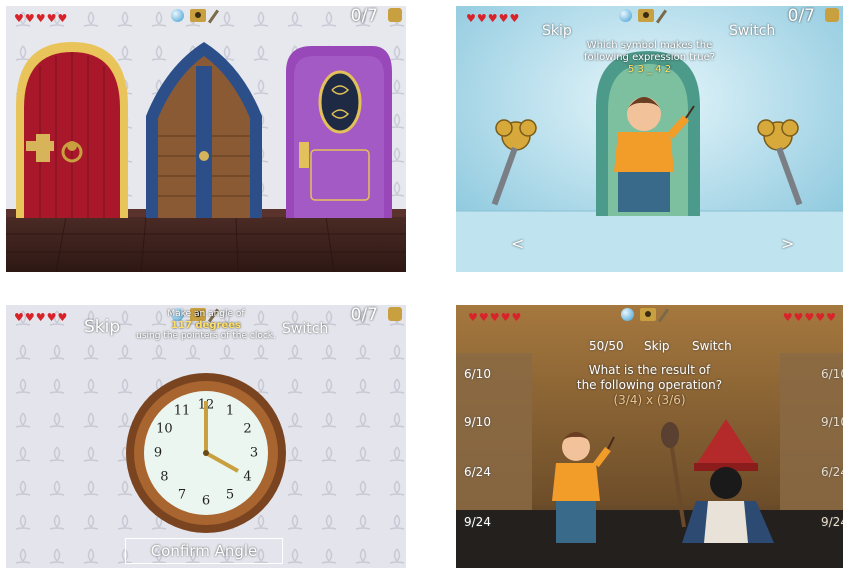 This screenshot has width=849, height=570. I want to click on confirm-angle-label: Confirm Angle, so click(204, 551).